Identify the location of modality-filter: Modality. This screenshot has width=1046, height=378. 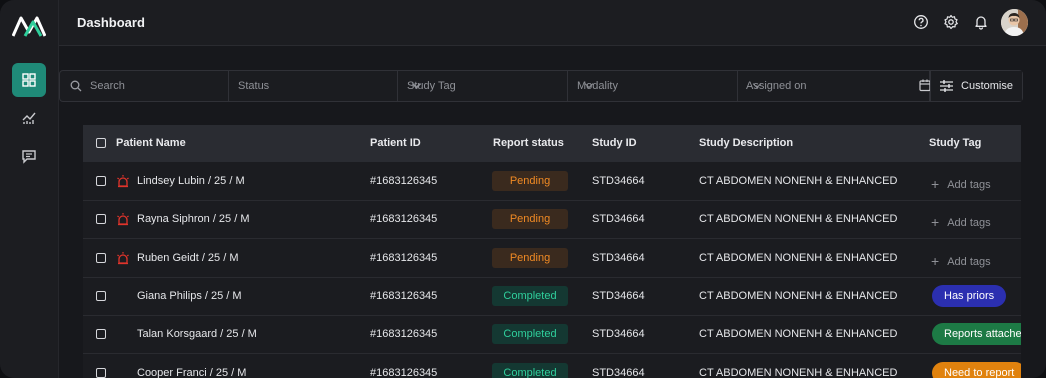
(653, 86).